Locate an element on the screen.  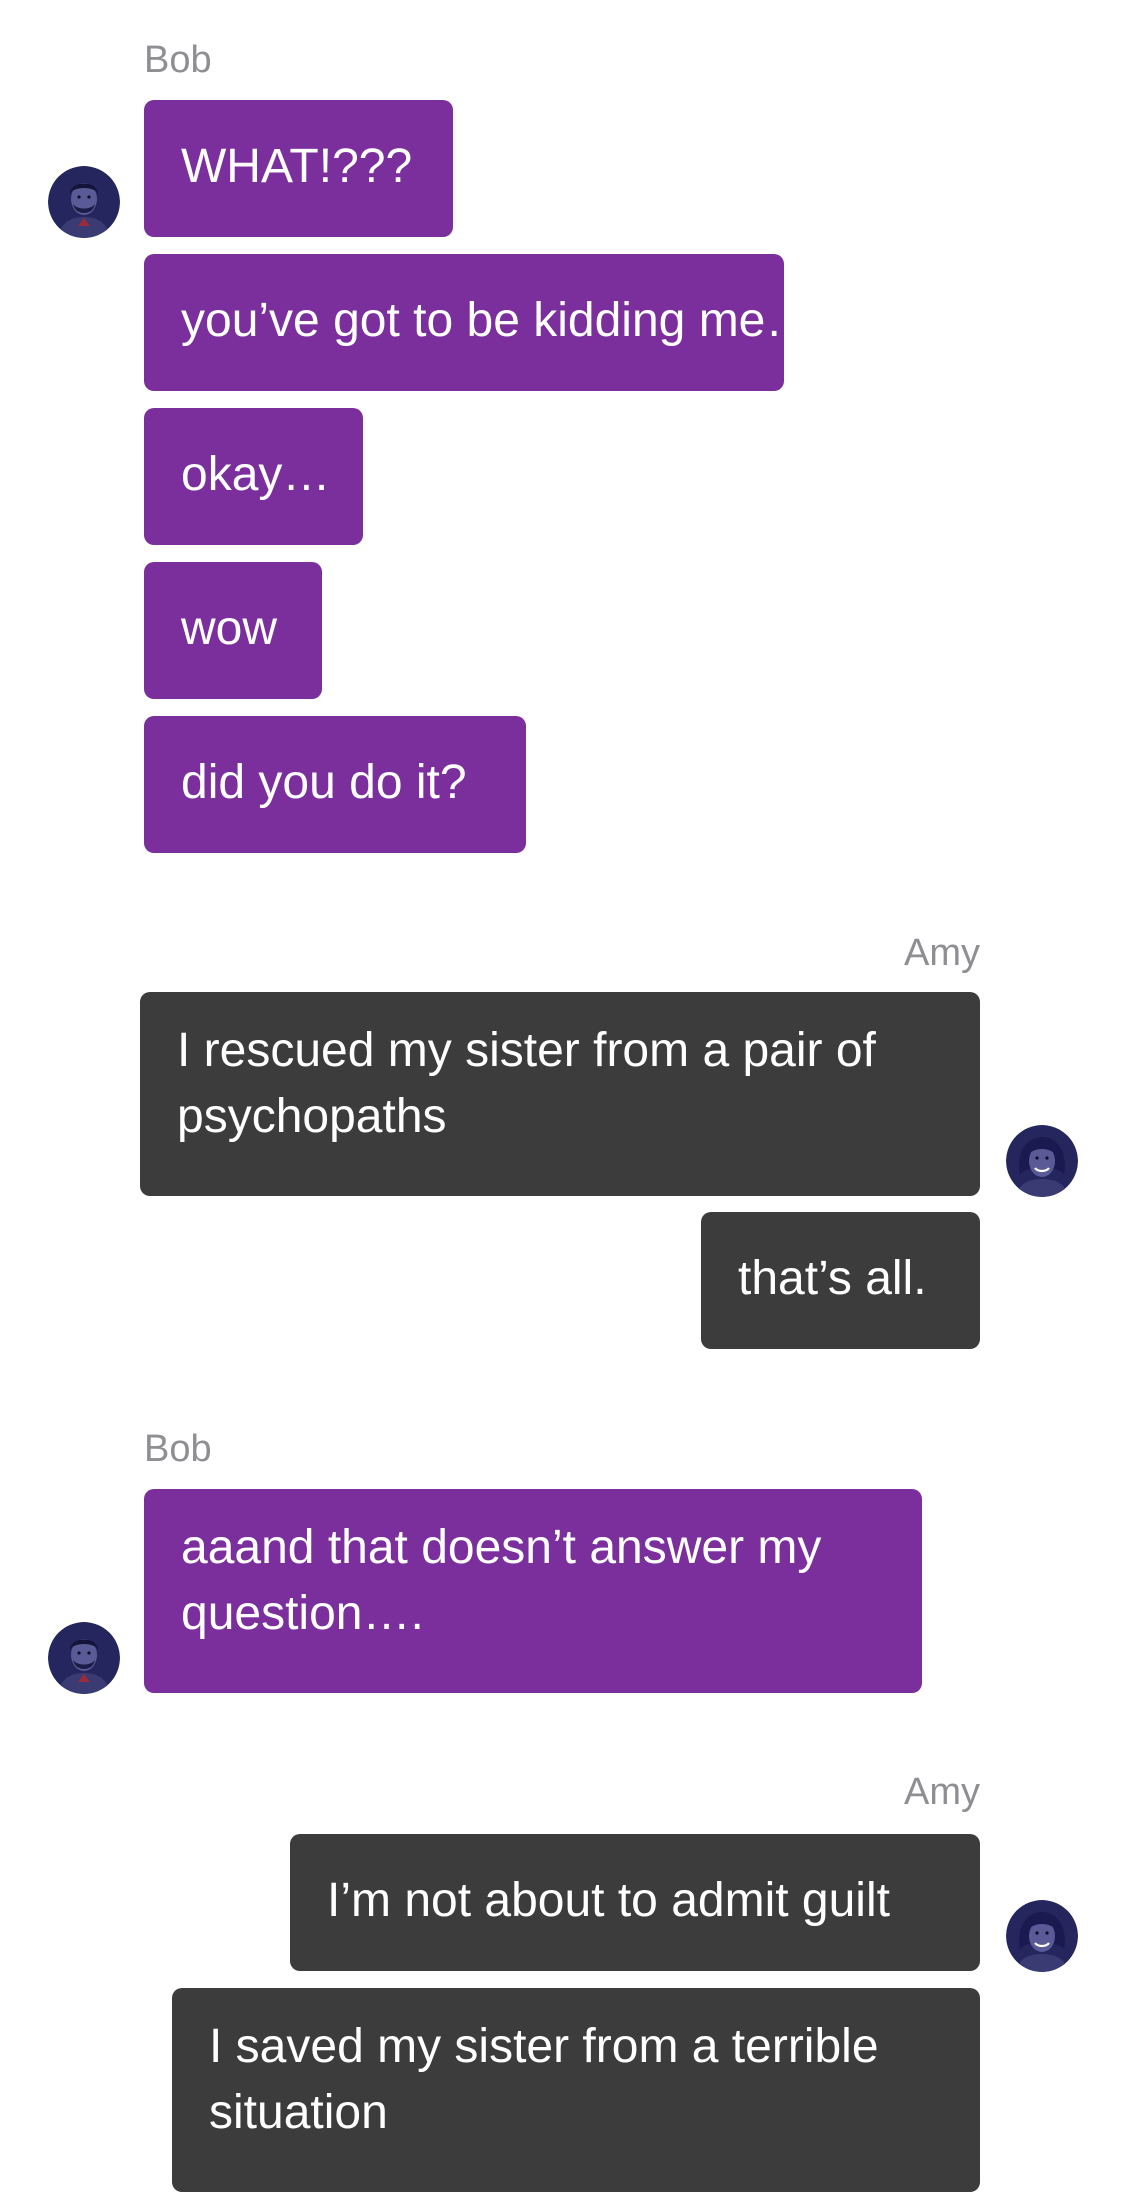
message-bubble: that’s all. is located at coordinates (840, 1280).